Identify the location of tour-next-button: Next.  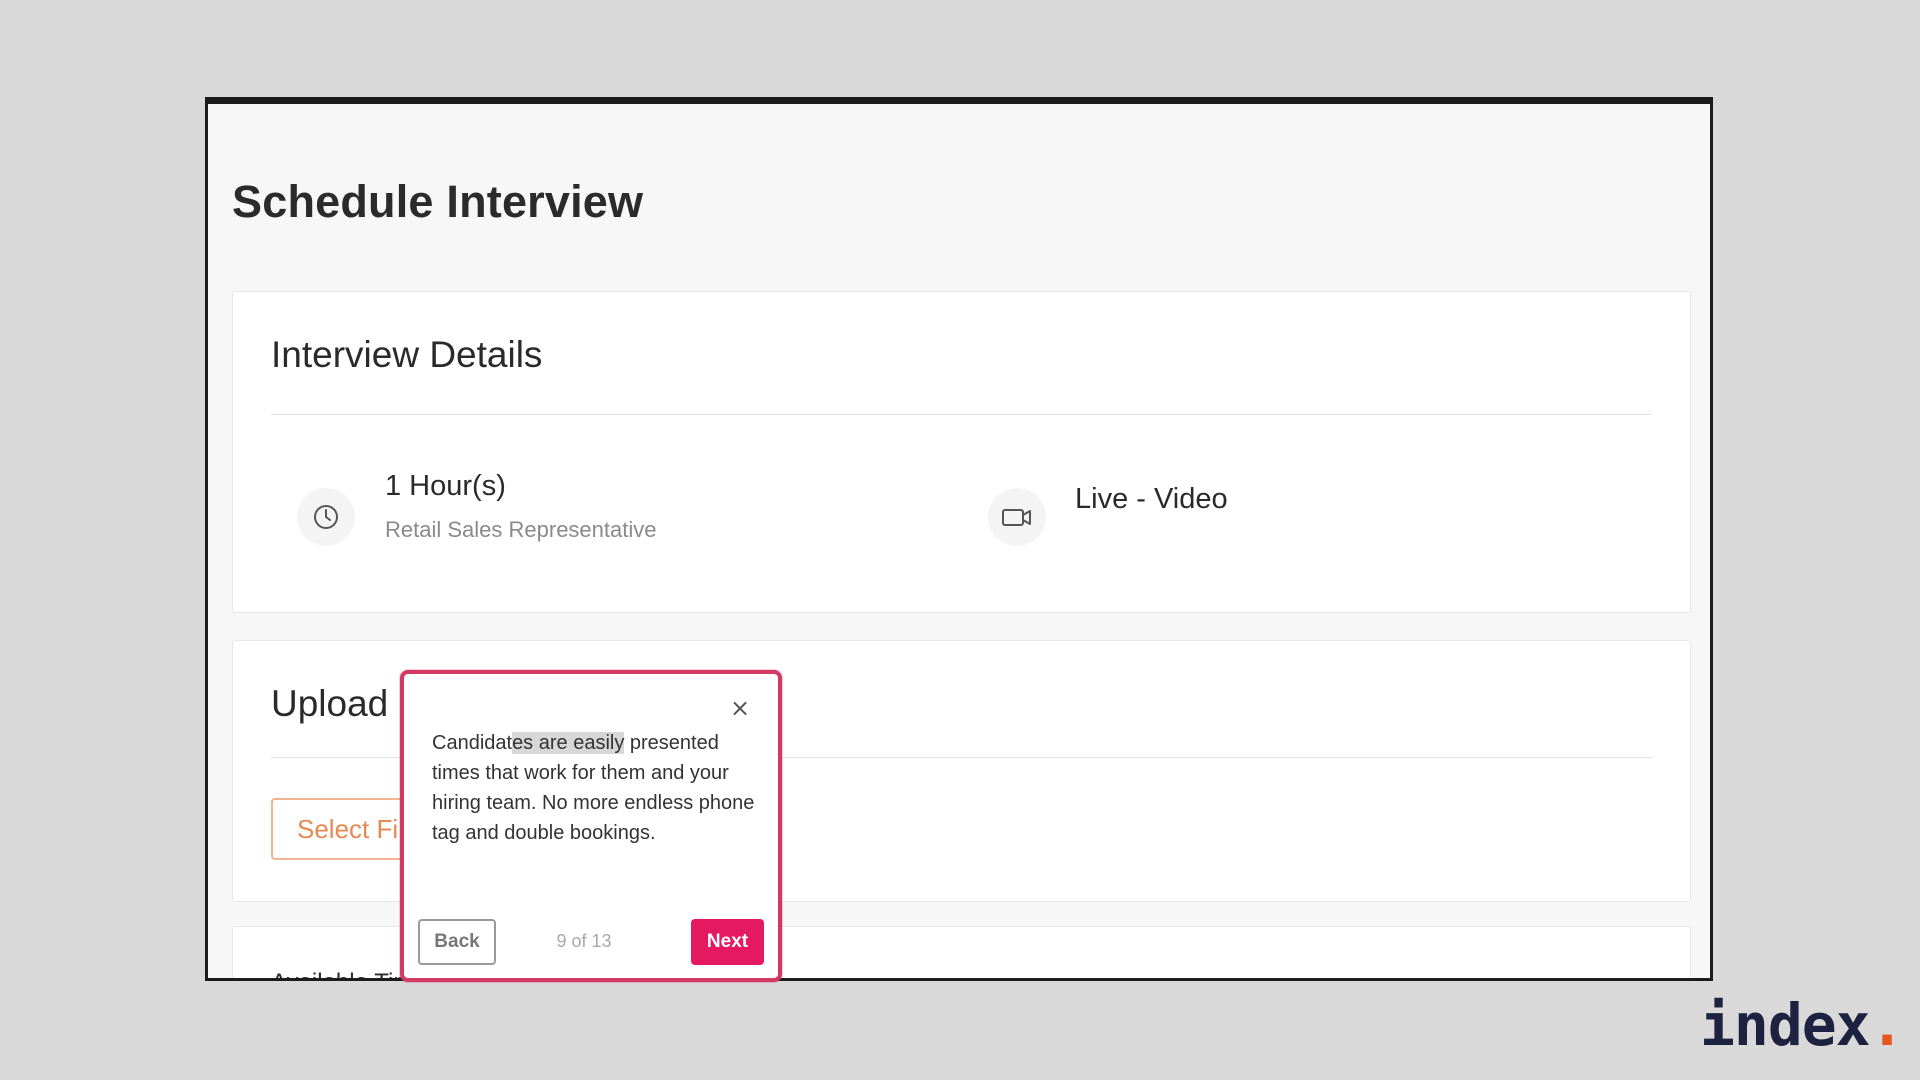
(727, 942).